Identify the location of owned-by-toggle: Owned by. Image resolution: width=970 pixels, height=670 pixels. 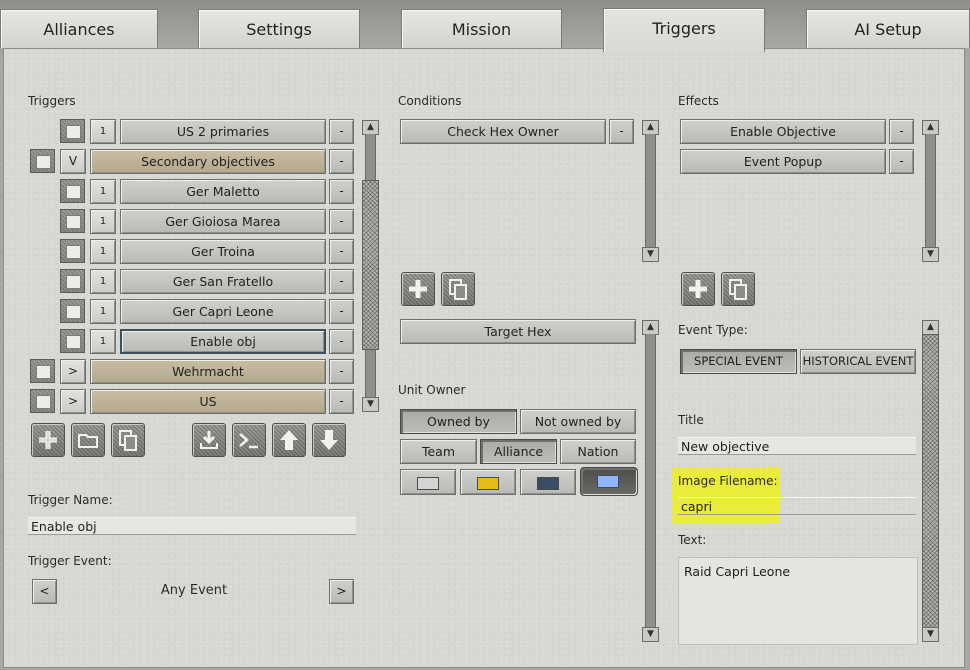
(458, 421).